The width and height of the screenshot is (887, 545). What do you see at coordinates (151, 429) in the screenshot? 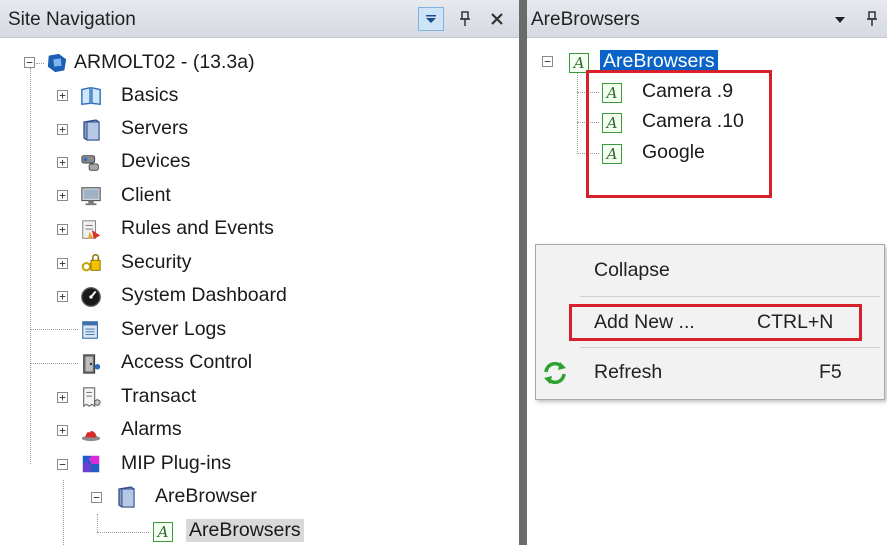
I see `tree-item-alarms: Alarms` at bounding box center [151, 429].